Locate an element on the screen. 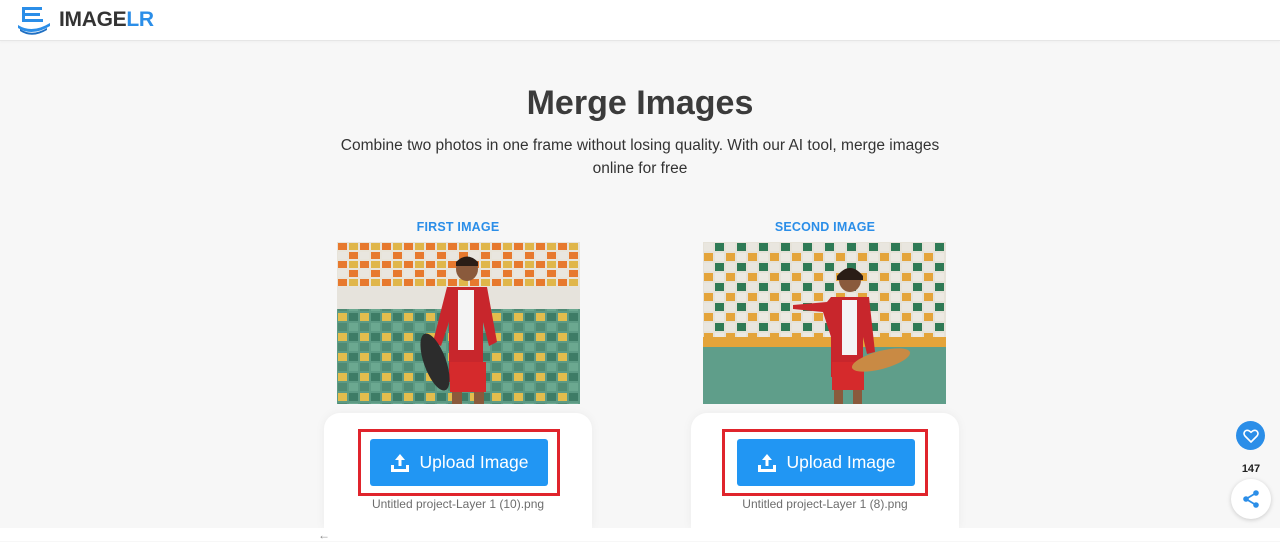 The height and width of the screenshot is (542, 1280). logo-text: IMAGELR is located at coordinates (106, 20).